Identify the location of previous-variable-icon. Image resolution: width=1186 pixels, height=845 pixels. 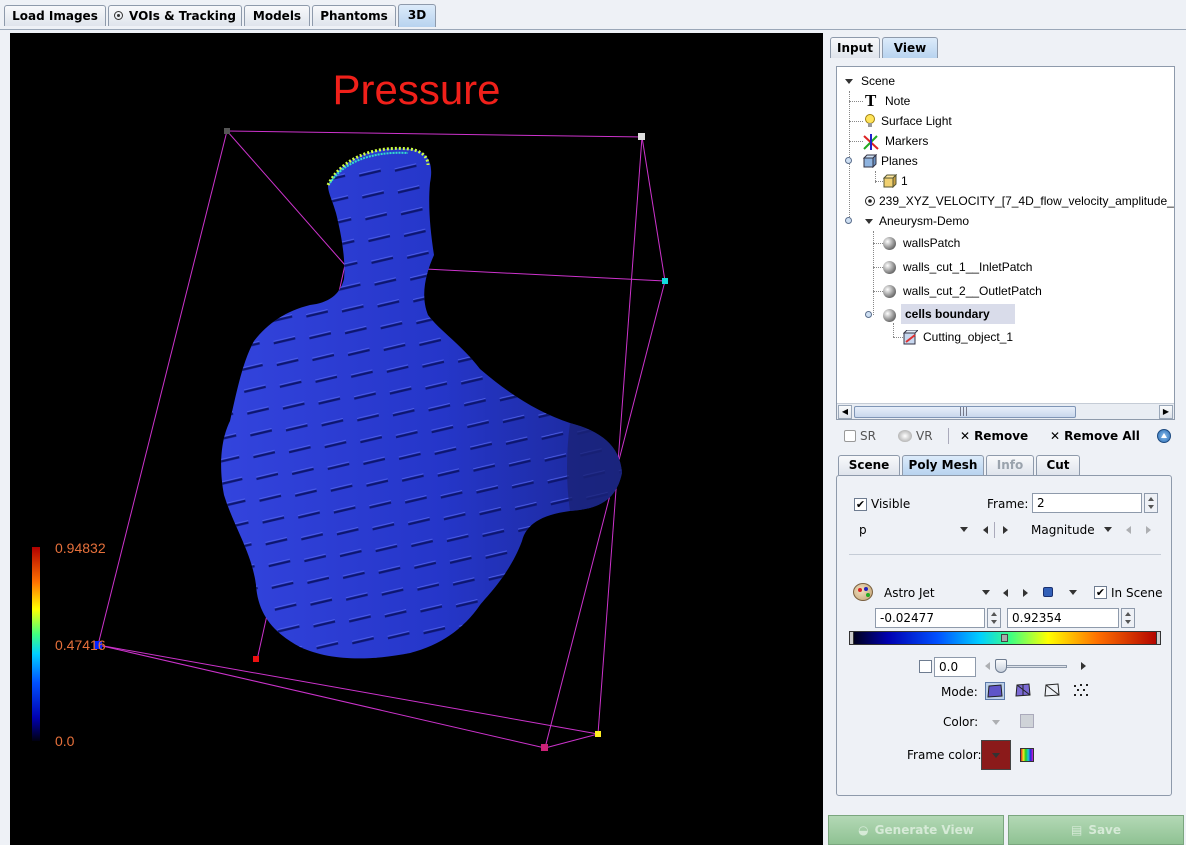
(985, 530).